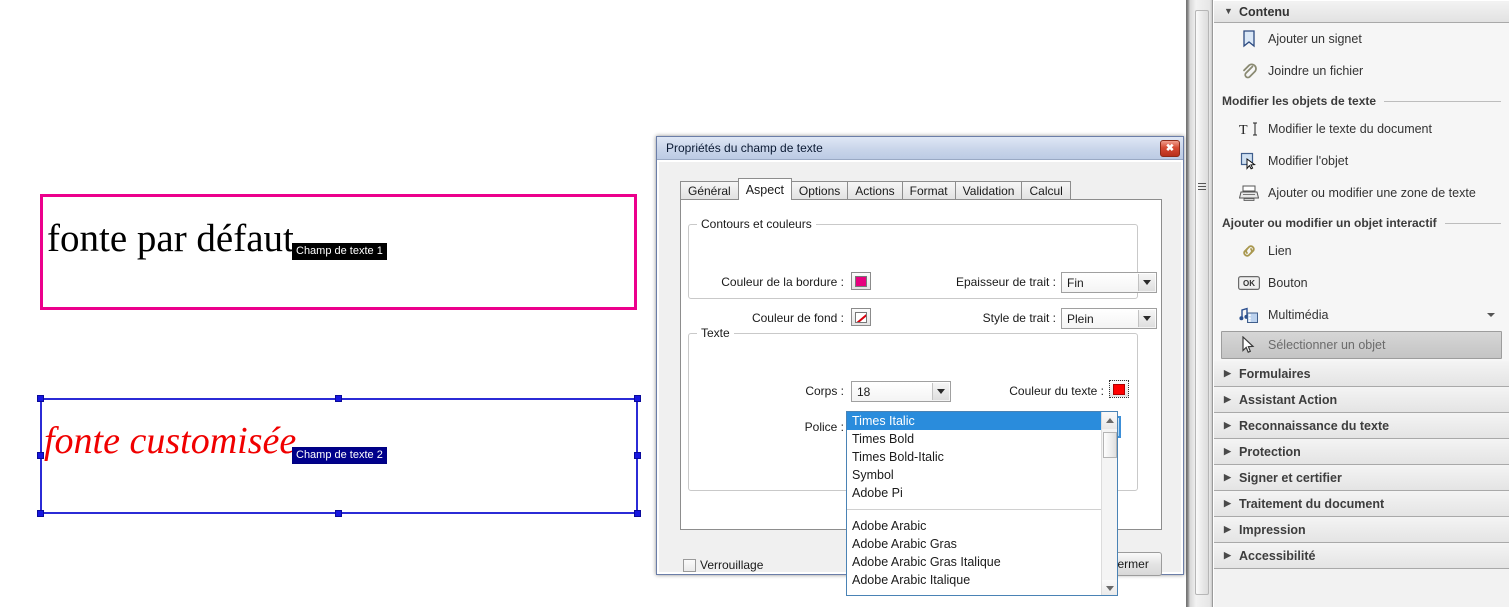 The width and height of the screenshot is (1509, 607). Describe the element at coordinates (1249, 39) in the screenshot. I see `bookmark-icon` at that location.